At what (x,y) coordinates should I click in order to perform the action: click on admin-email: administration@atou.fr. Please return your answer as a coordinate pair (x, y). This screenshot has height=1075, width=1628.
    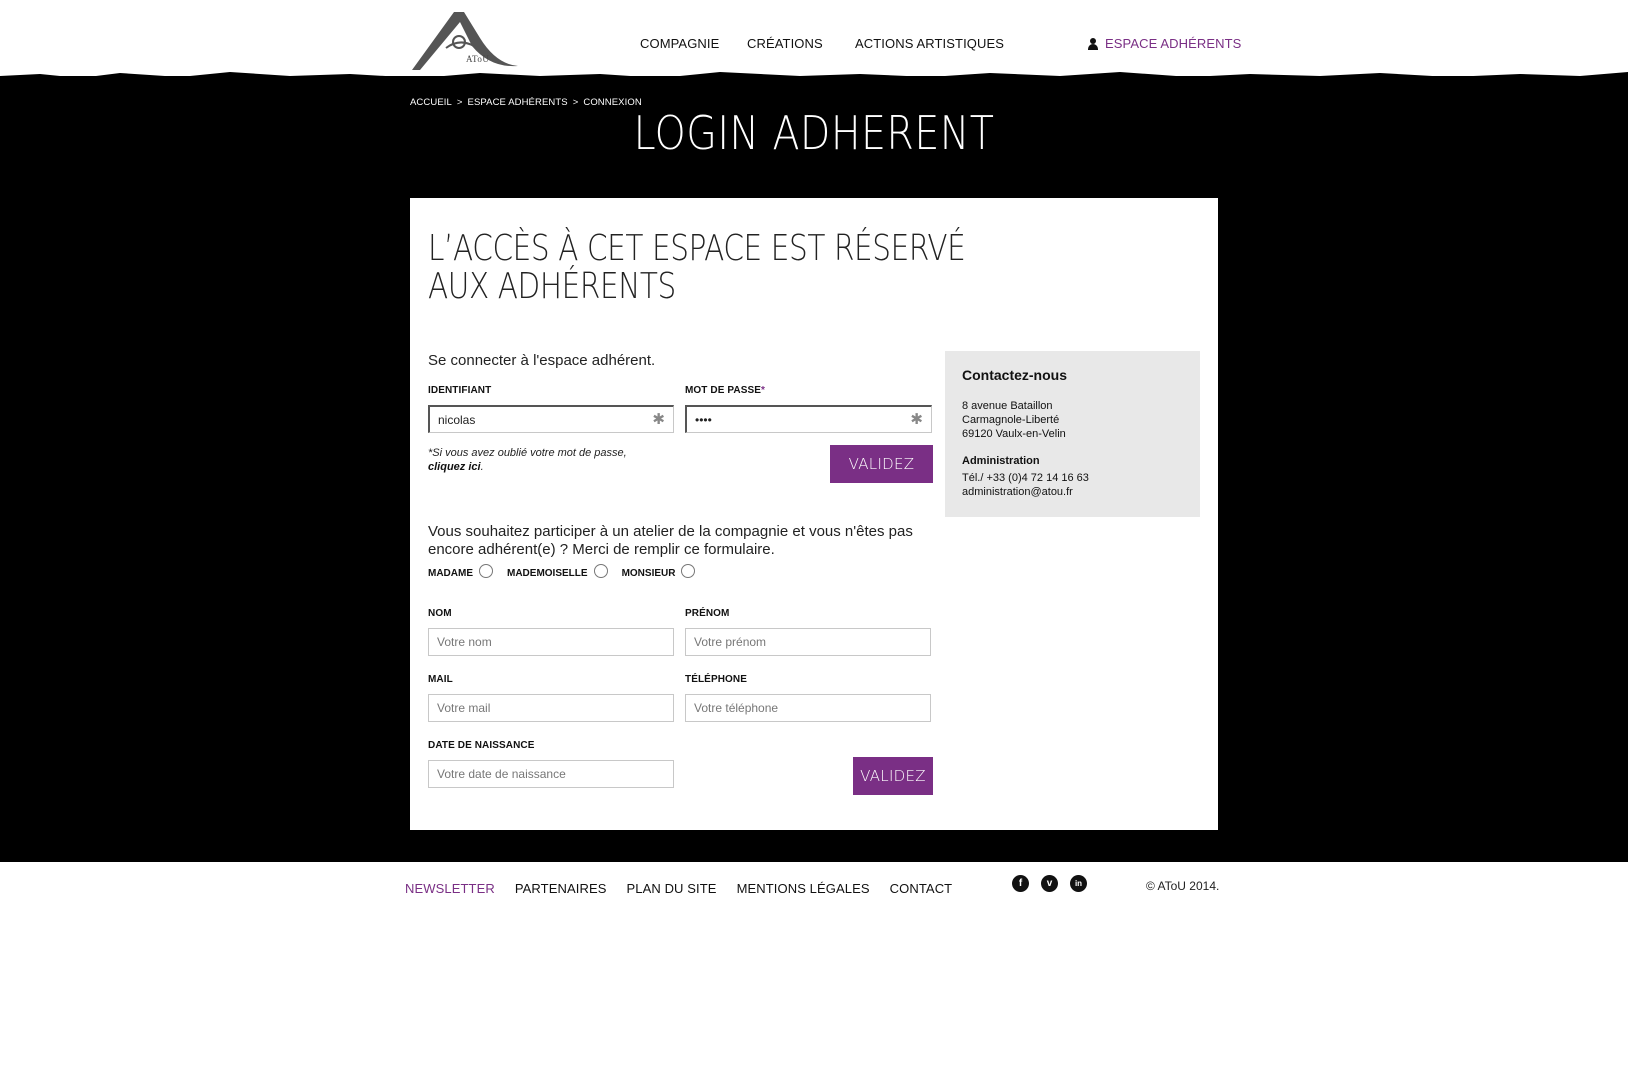
    Looking at the image, I should click on (1025, 492).